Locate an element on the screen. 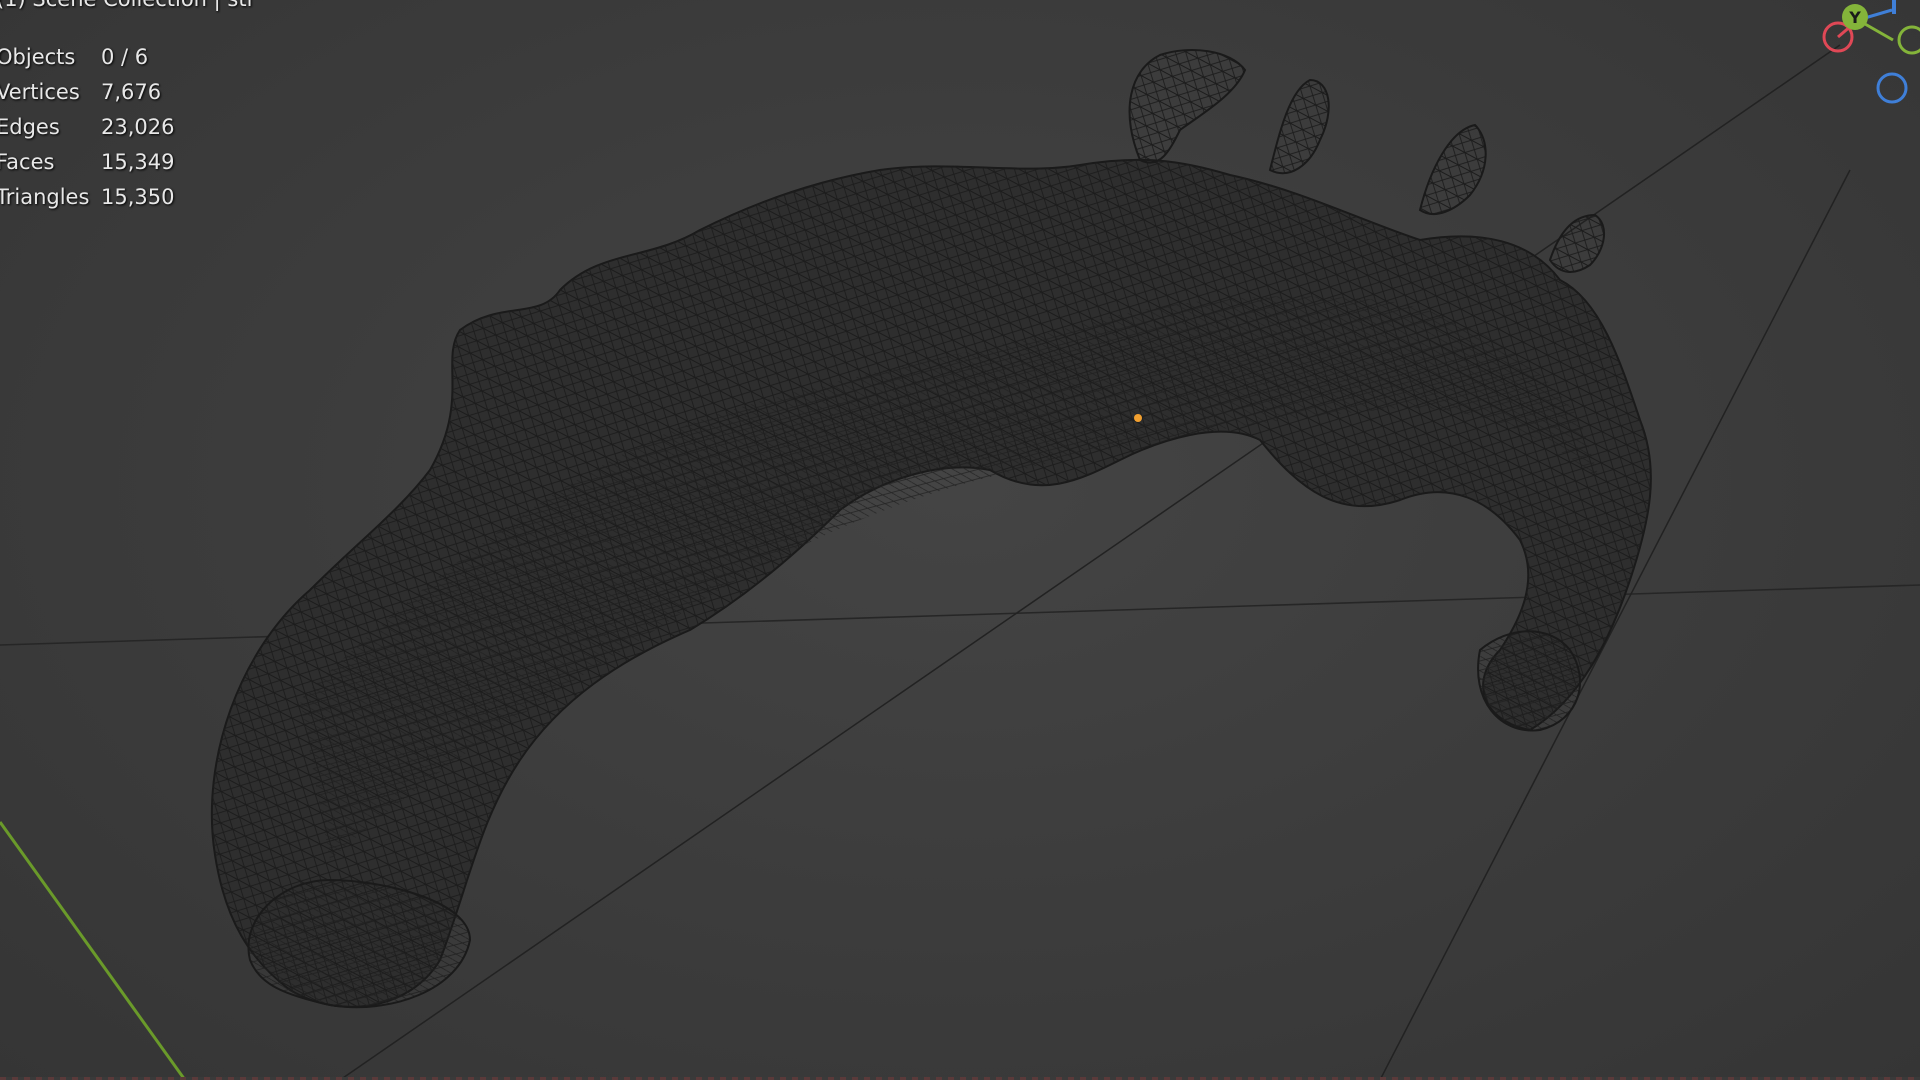  stat-value: 15,350 is located at coordinates (138, 197).